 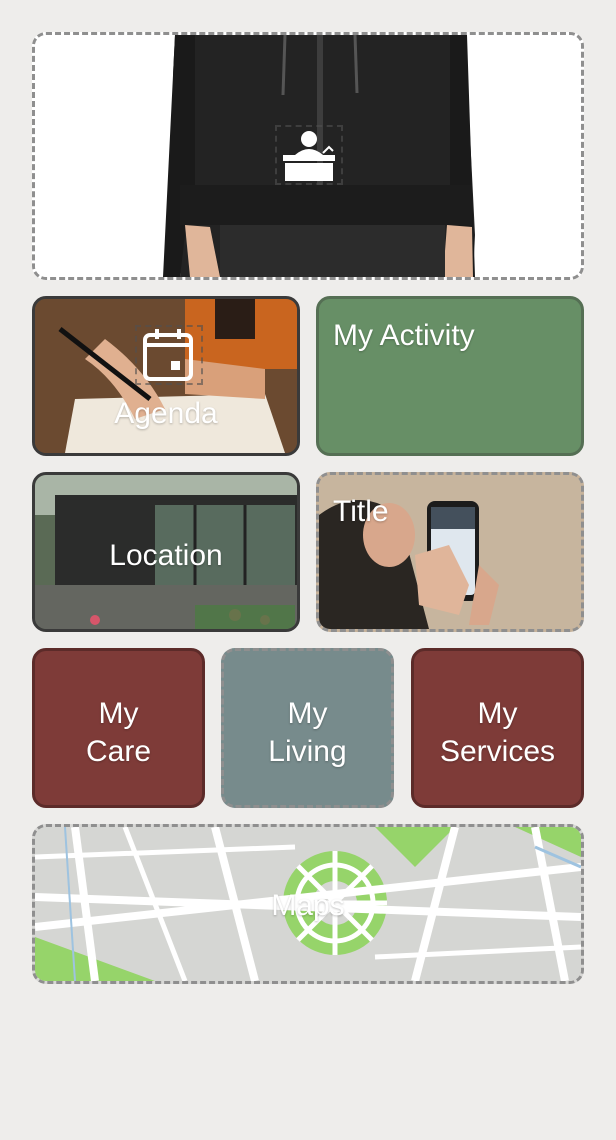 I want to click on my-services-tile: My Services, so click(x=497, y=728).